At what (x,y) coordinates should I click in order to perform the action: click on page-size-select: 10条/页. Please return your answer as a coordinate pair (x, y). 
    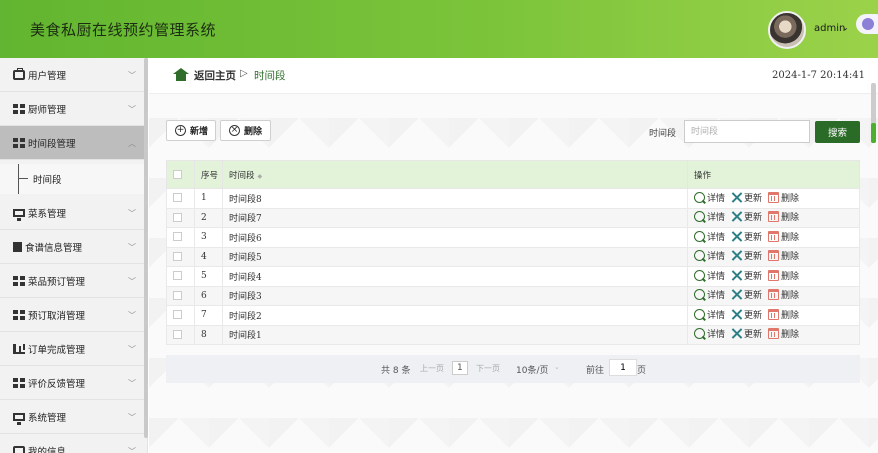
    Looking at the image, I should click on (532, 369).